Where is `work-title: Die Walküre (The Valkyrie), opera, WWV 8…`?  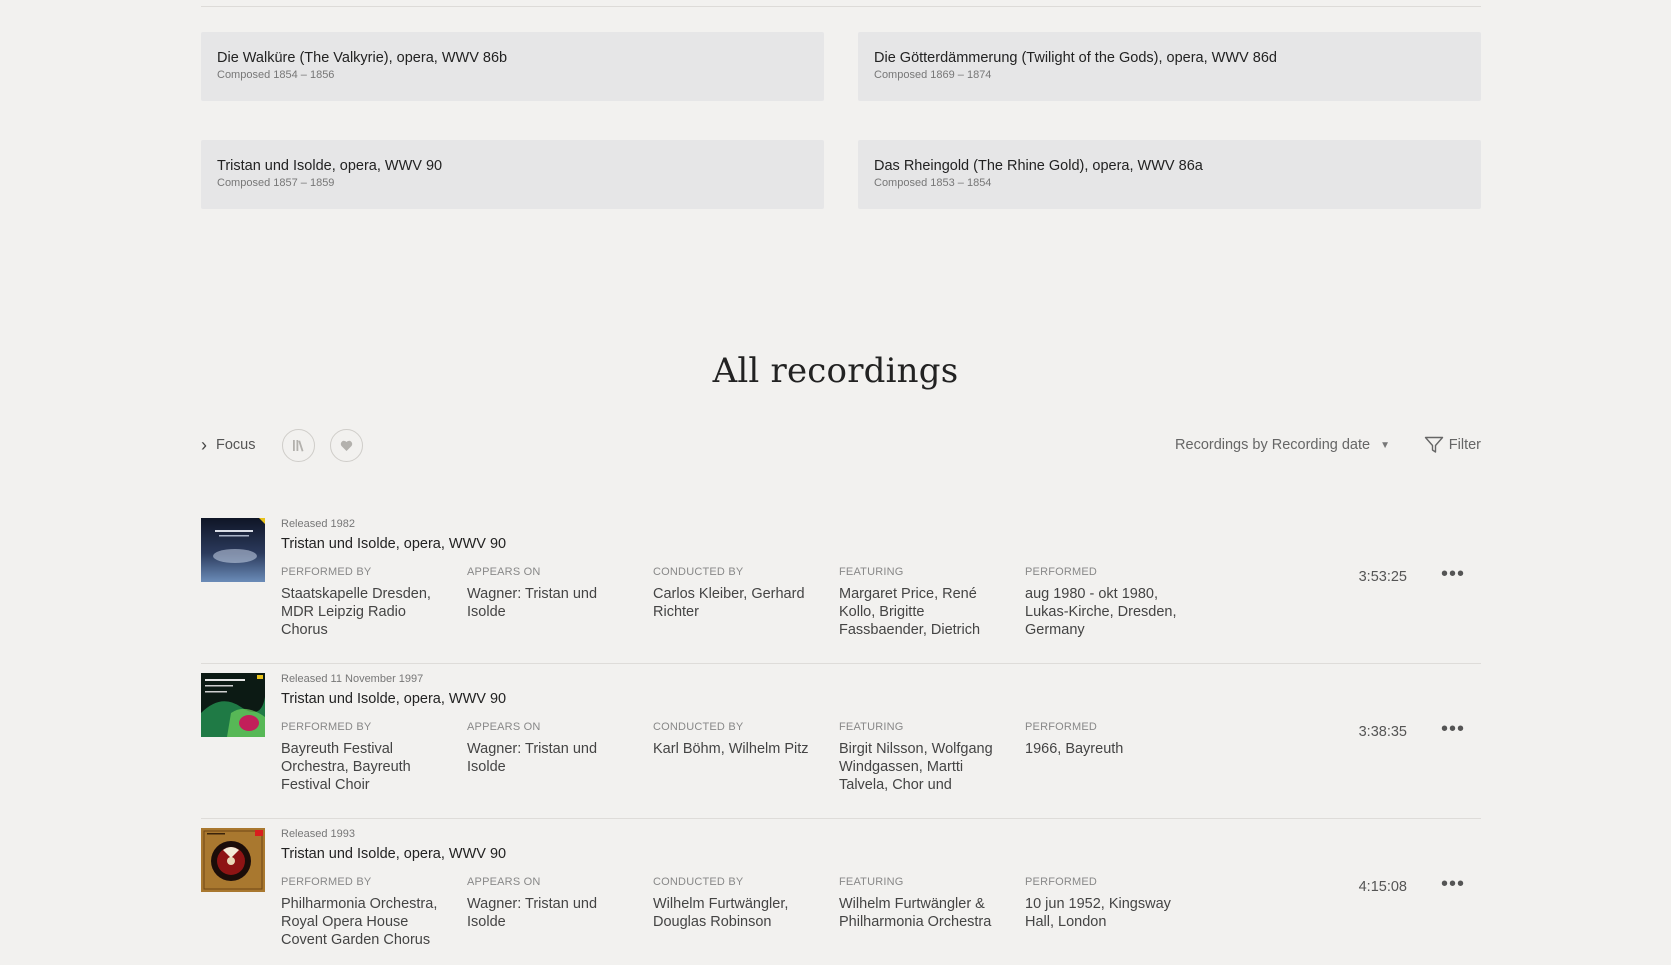 work-title: Die Walküre (The Valkyrie), opera, WWV 8… is located at coordinates (362, 58).